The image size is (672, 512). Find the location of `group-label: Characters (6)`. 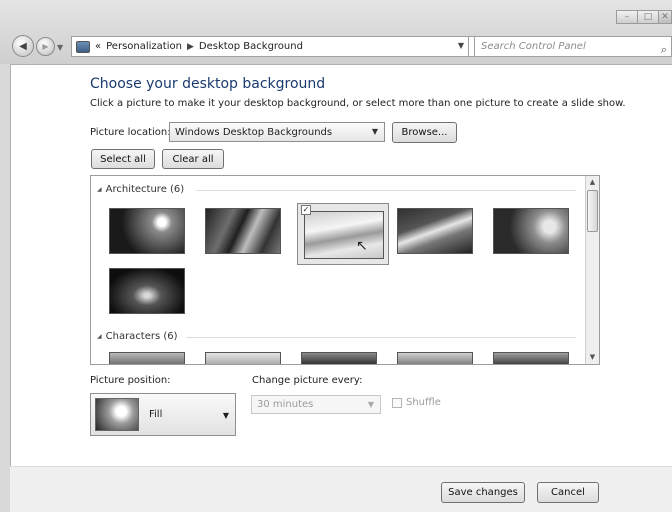

group-label: Characters (6) is located at coordinates (141, 336).